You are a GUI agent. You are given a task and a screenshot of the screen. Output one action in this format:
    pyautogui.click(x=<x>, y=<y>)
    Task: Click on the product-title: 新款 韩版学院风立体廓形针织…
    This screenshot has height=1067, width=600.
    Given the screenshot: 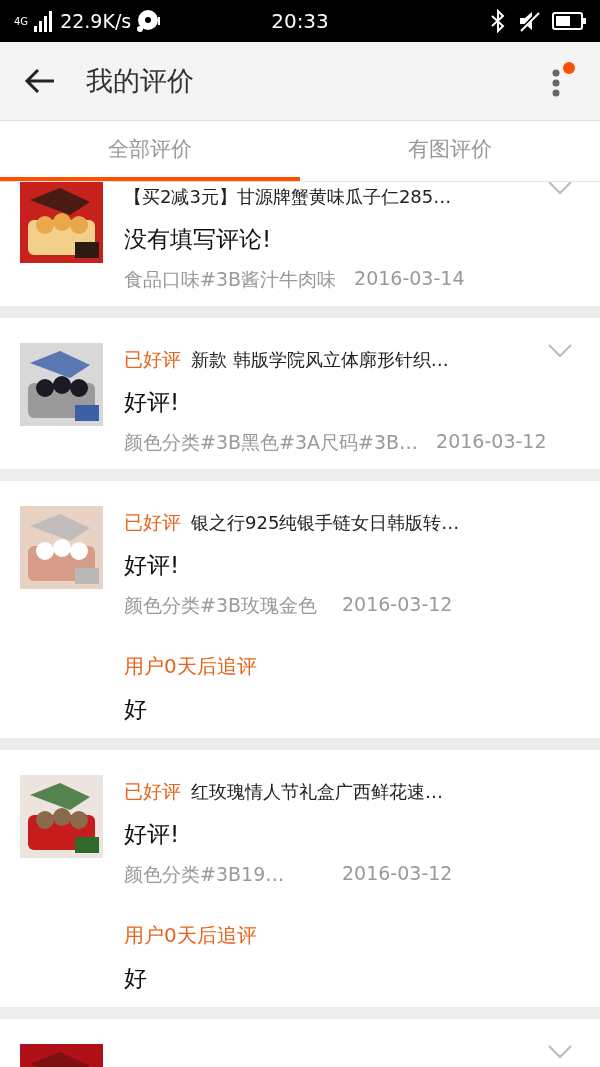 What is the action you would take?
    pyautogui.click(x=320, y=360)
    